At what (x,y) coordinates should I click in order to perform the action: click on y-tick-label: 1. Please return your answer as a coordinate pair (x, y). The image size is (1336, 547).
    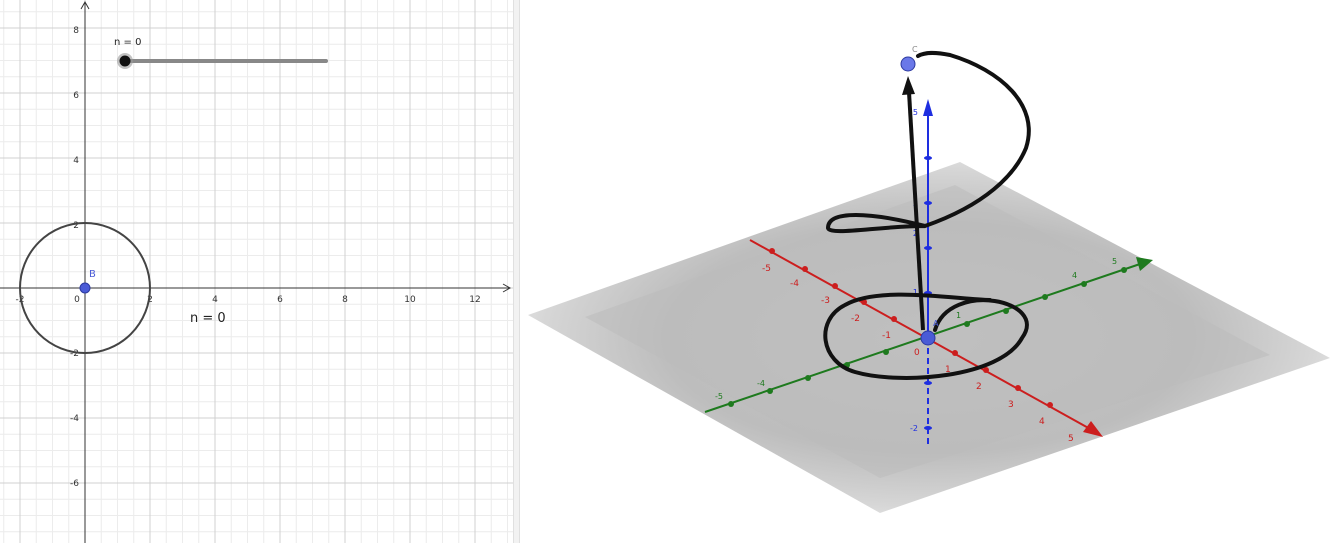
    Looking at the image, I should click on (958, 315).